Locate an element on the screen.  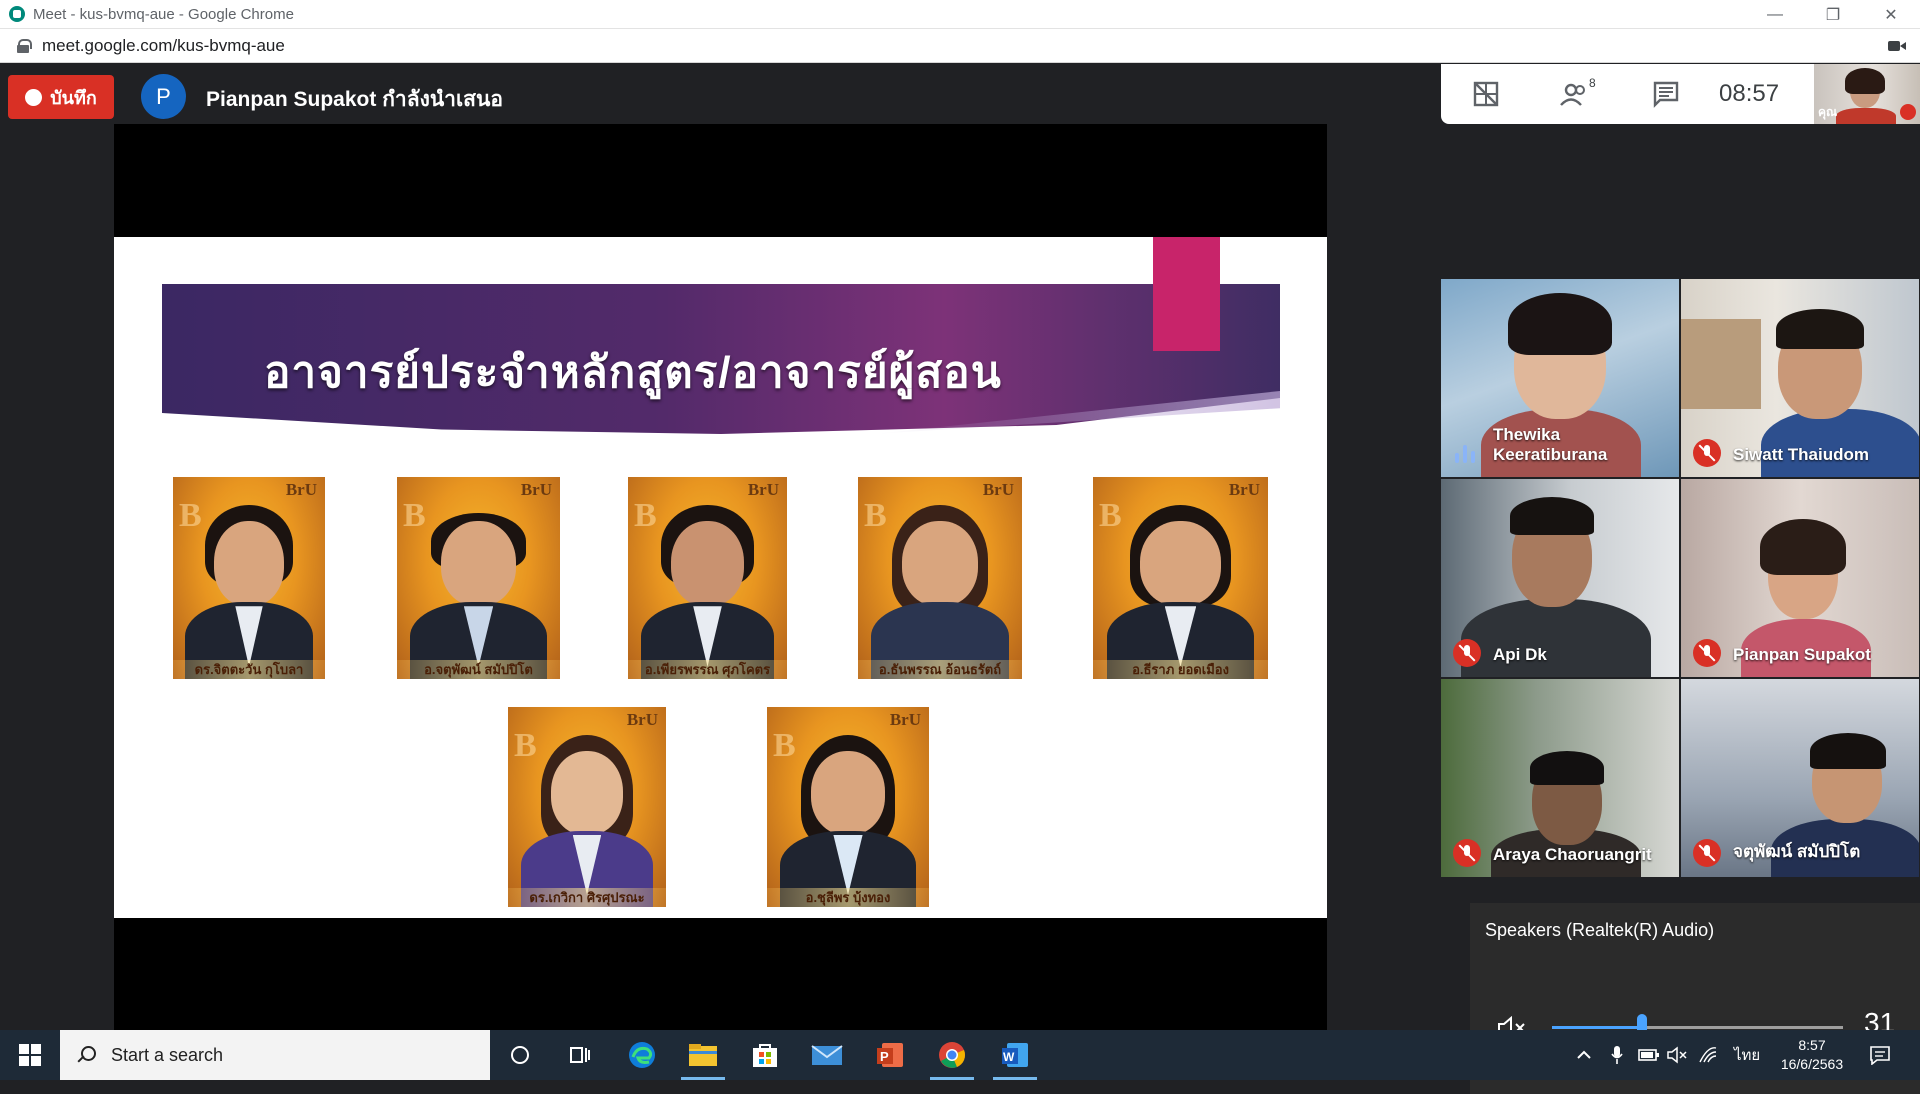
self-label: คุณ is located at coordinates (1828, 112).